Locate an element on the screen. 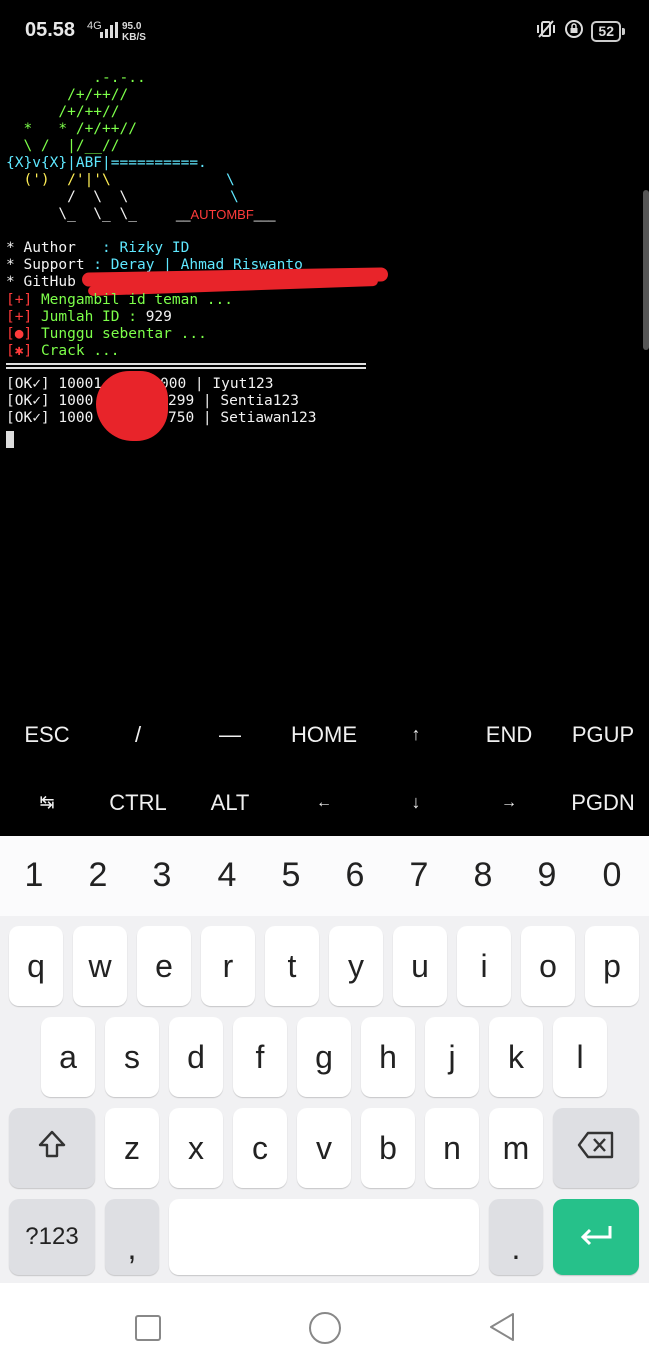  key-r: r is located at coordinates (228, 966).